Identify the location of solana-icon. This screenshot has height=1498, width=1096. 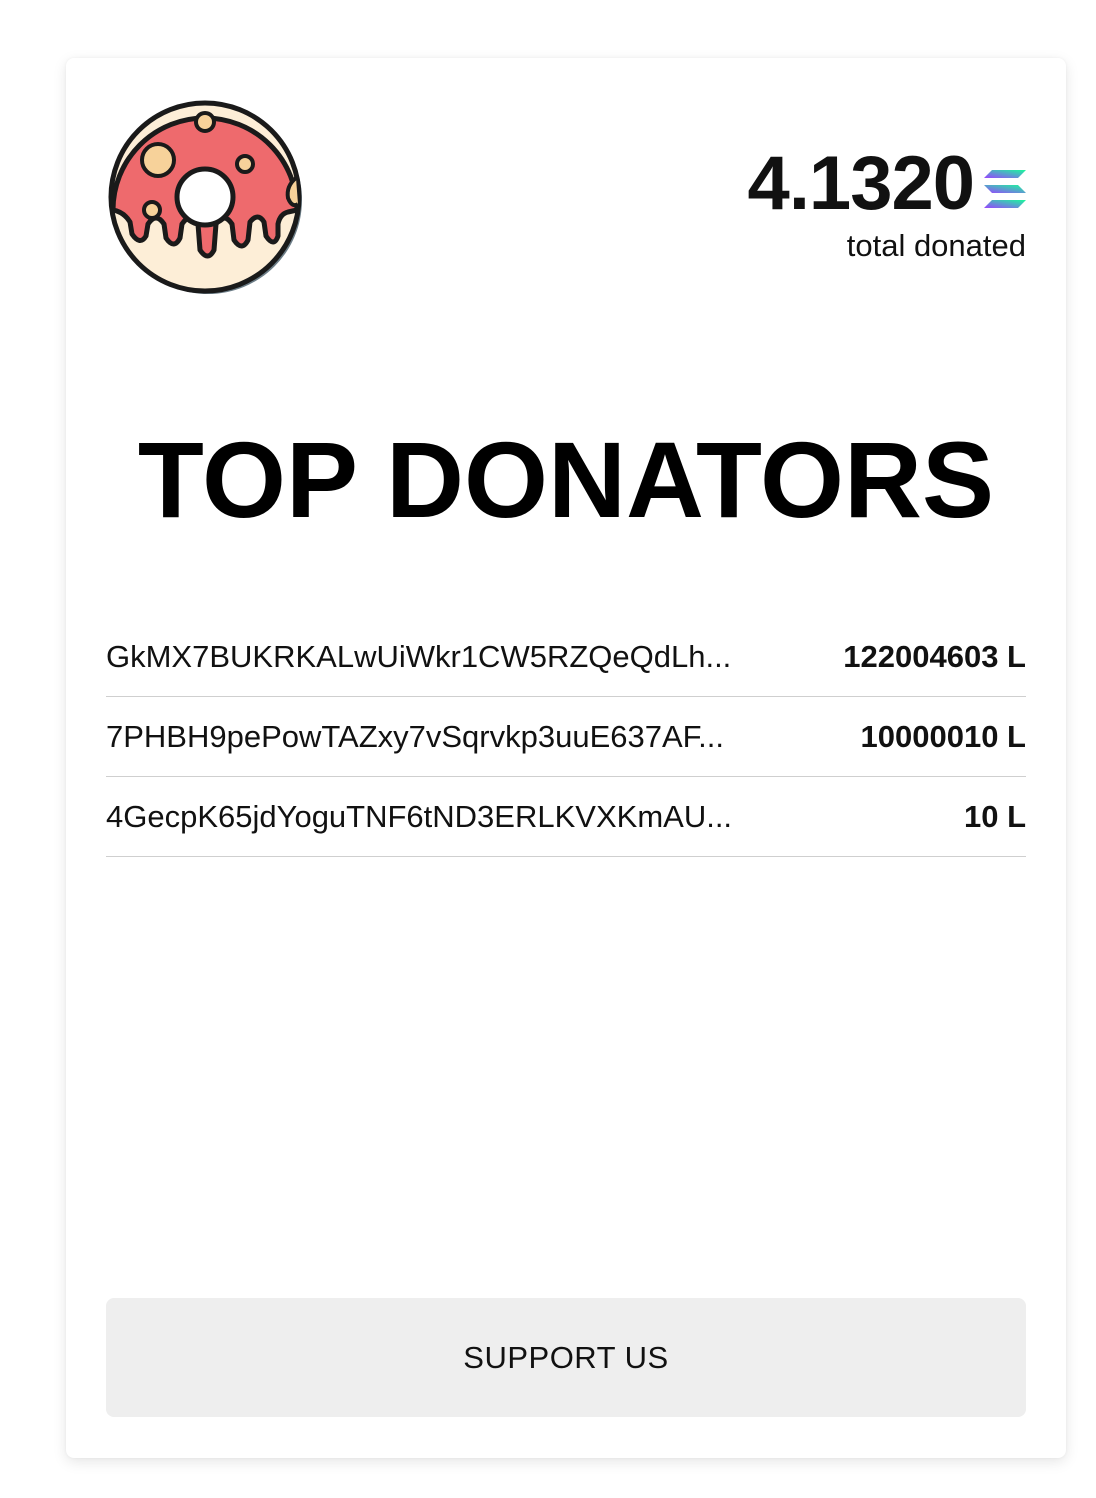
(1005, 189).